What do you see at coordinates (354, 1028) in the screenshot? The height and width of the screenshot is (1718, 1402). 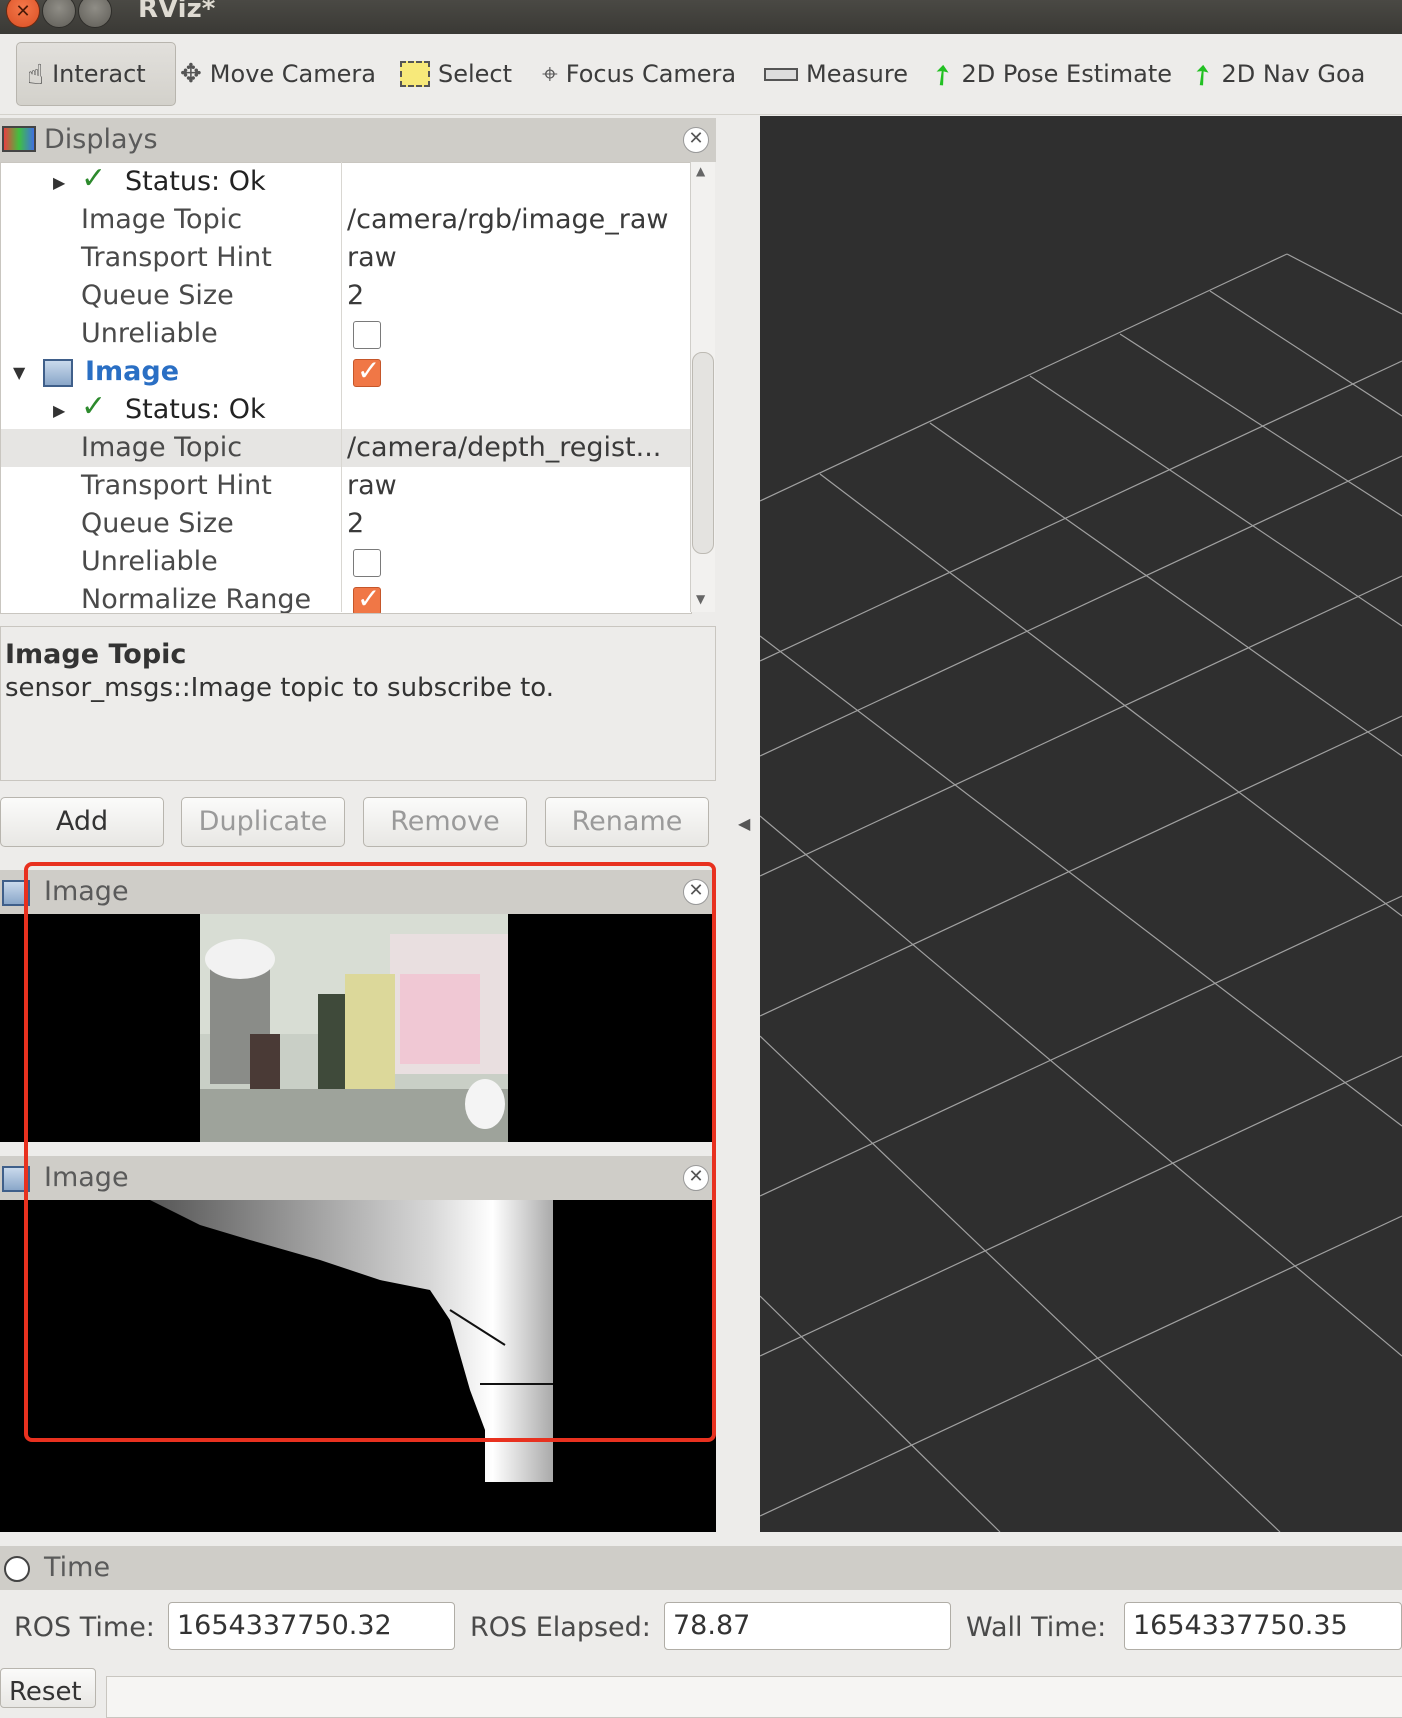 I see `rgb-camera-image` at bounding box center [354, 1028].